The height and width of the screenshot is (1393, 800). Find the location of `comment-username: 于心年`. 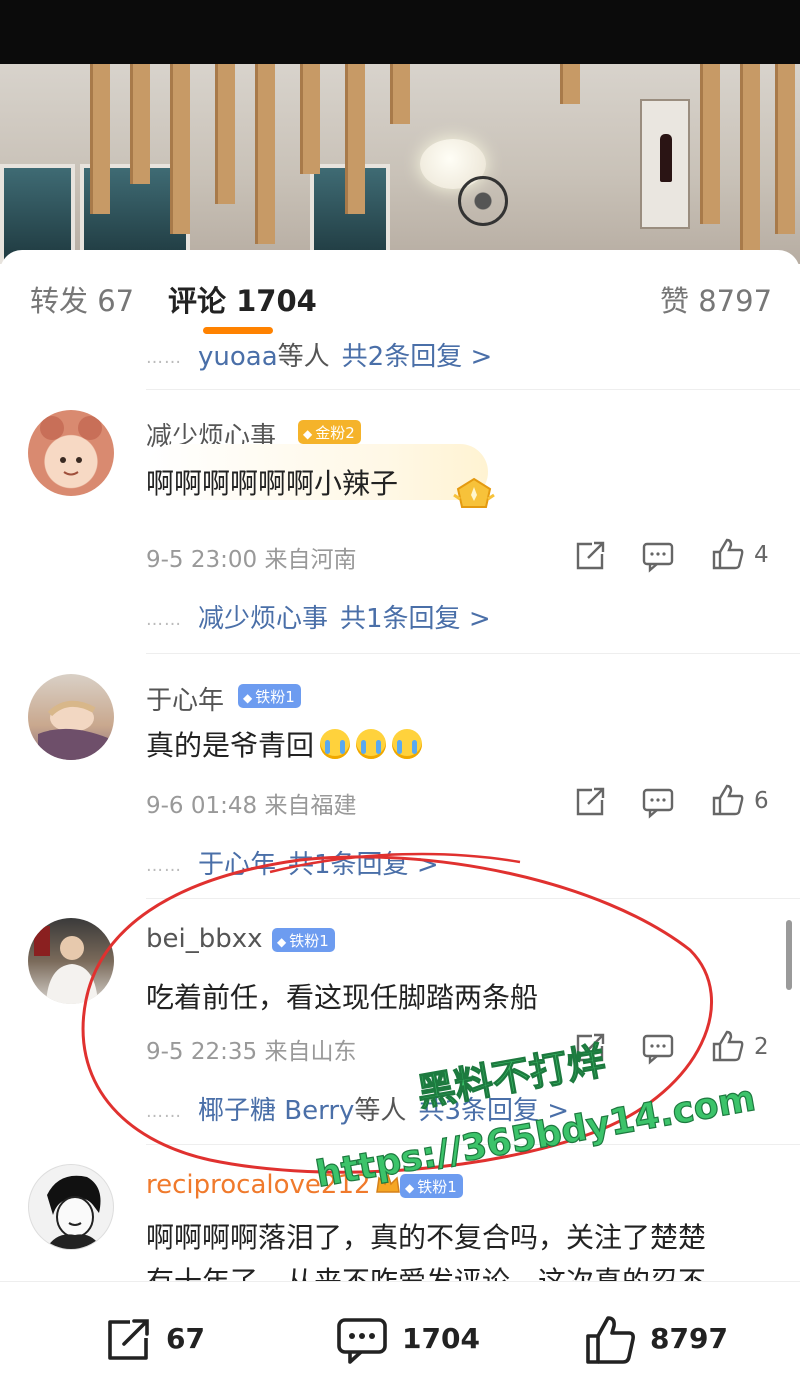

comment-username: 于心年 is located at coordinates (185, 698).